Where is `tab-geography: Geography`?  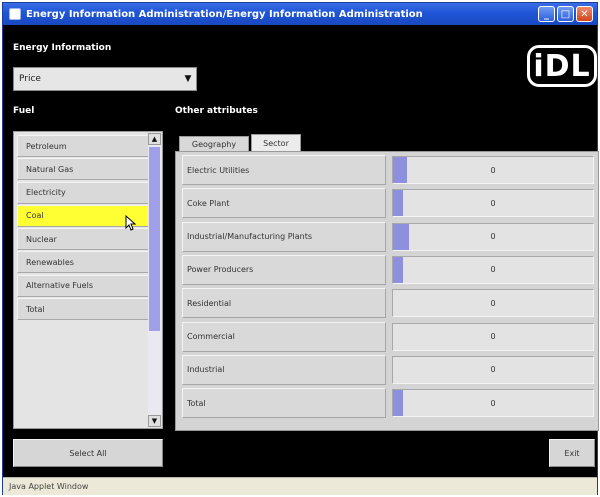 tab-geography: Geography is located at coordinates (214, 144).